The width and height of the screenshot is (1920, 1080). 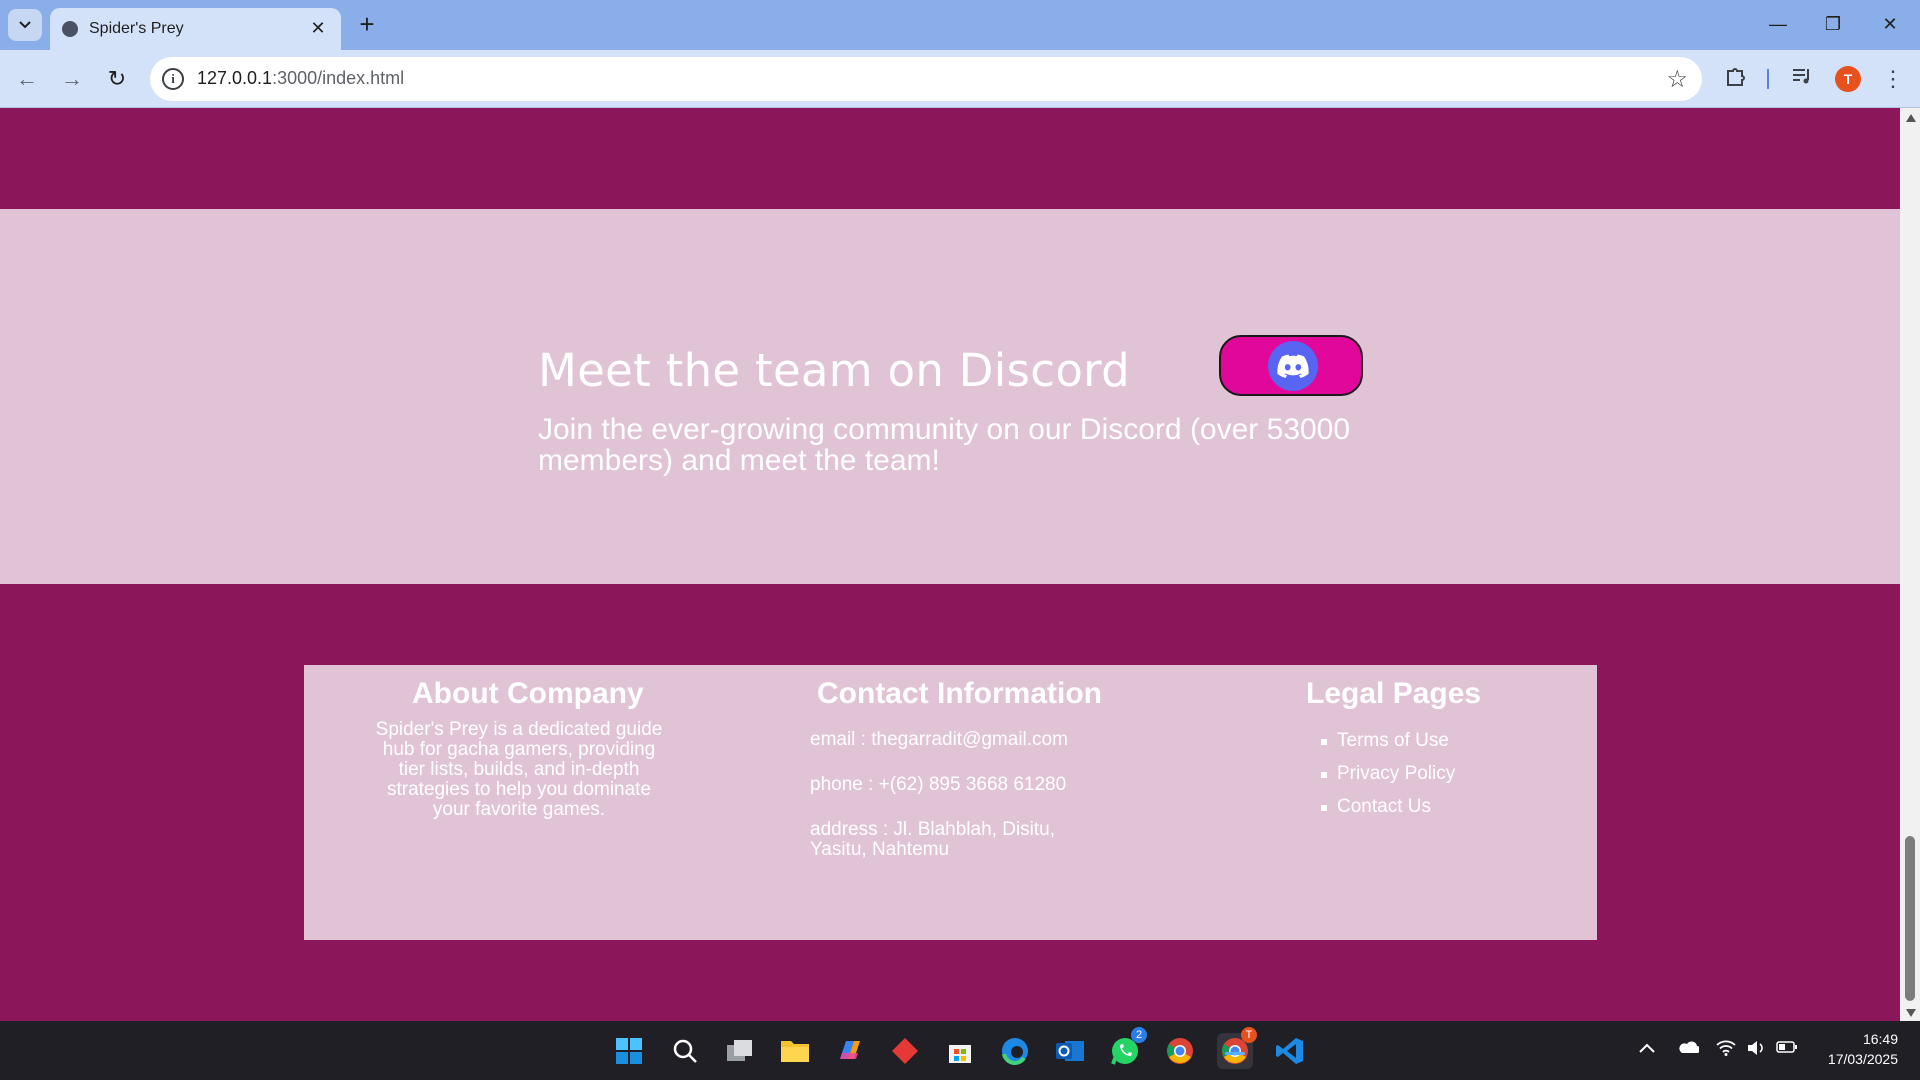 I want to click on discord-join-button, so click(x=1291, y=365).